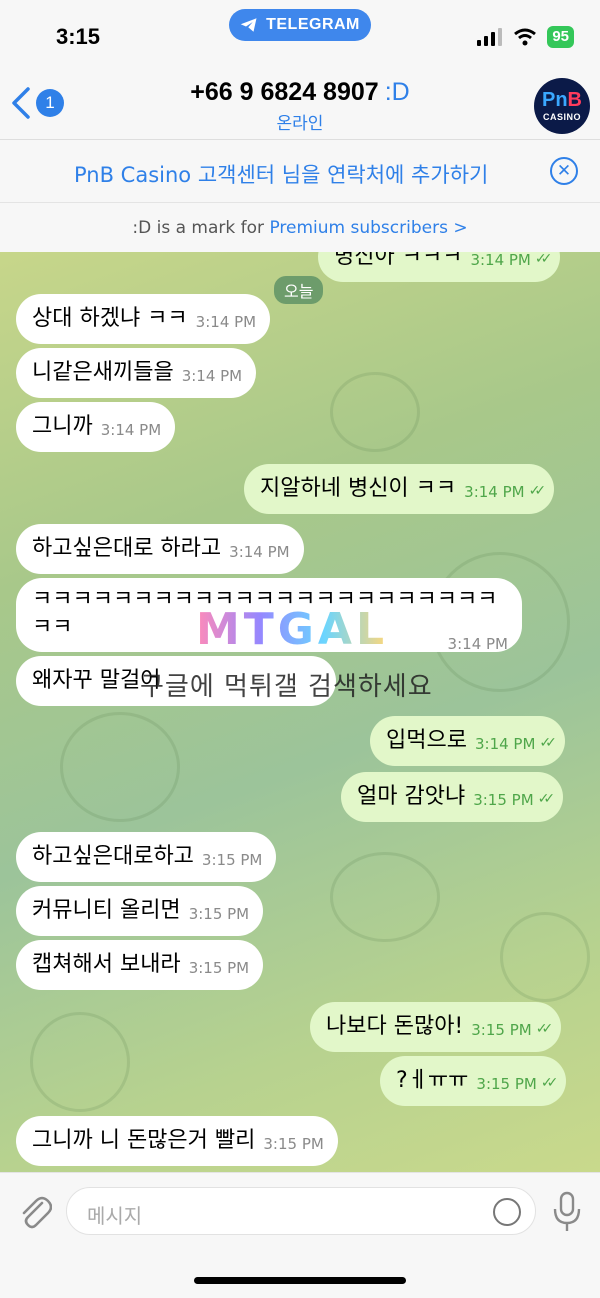  I want to click on chat-title-text: +66 9 6824 8907, so click(284, 92).